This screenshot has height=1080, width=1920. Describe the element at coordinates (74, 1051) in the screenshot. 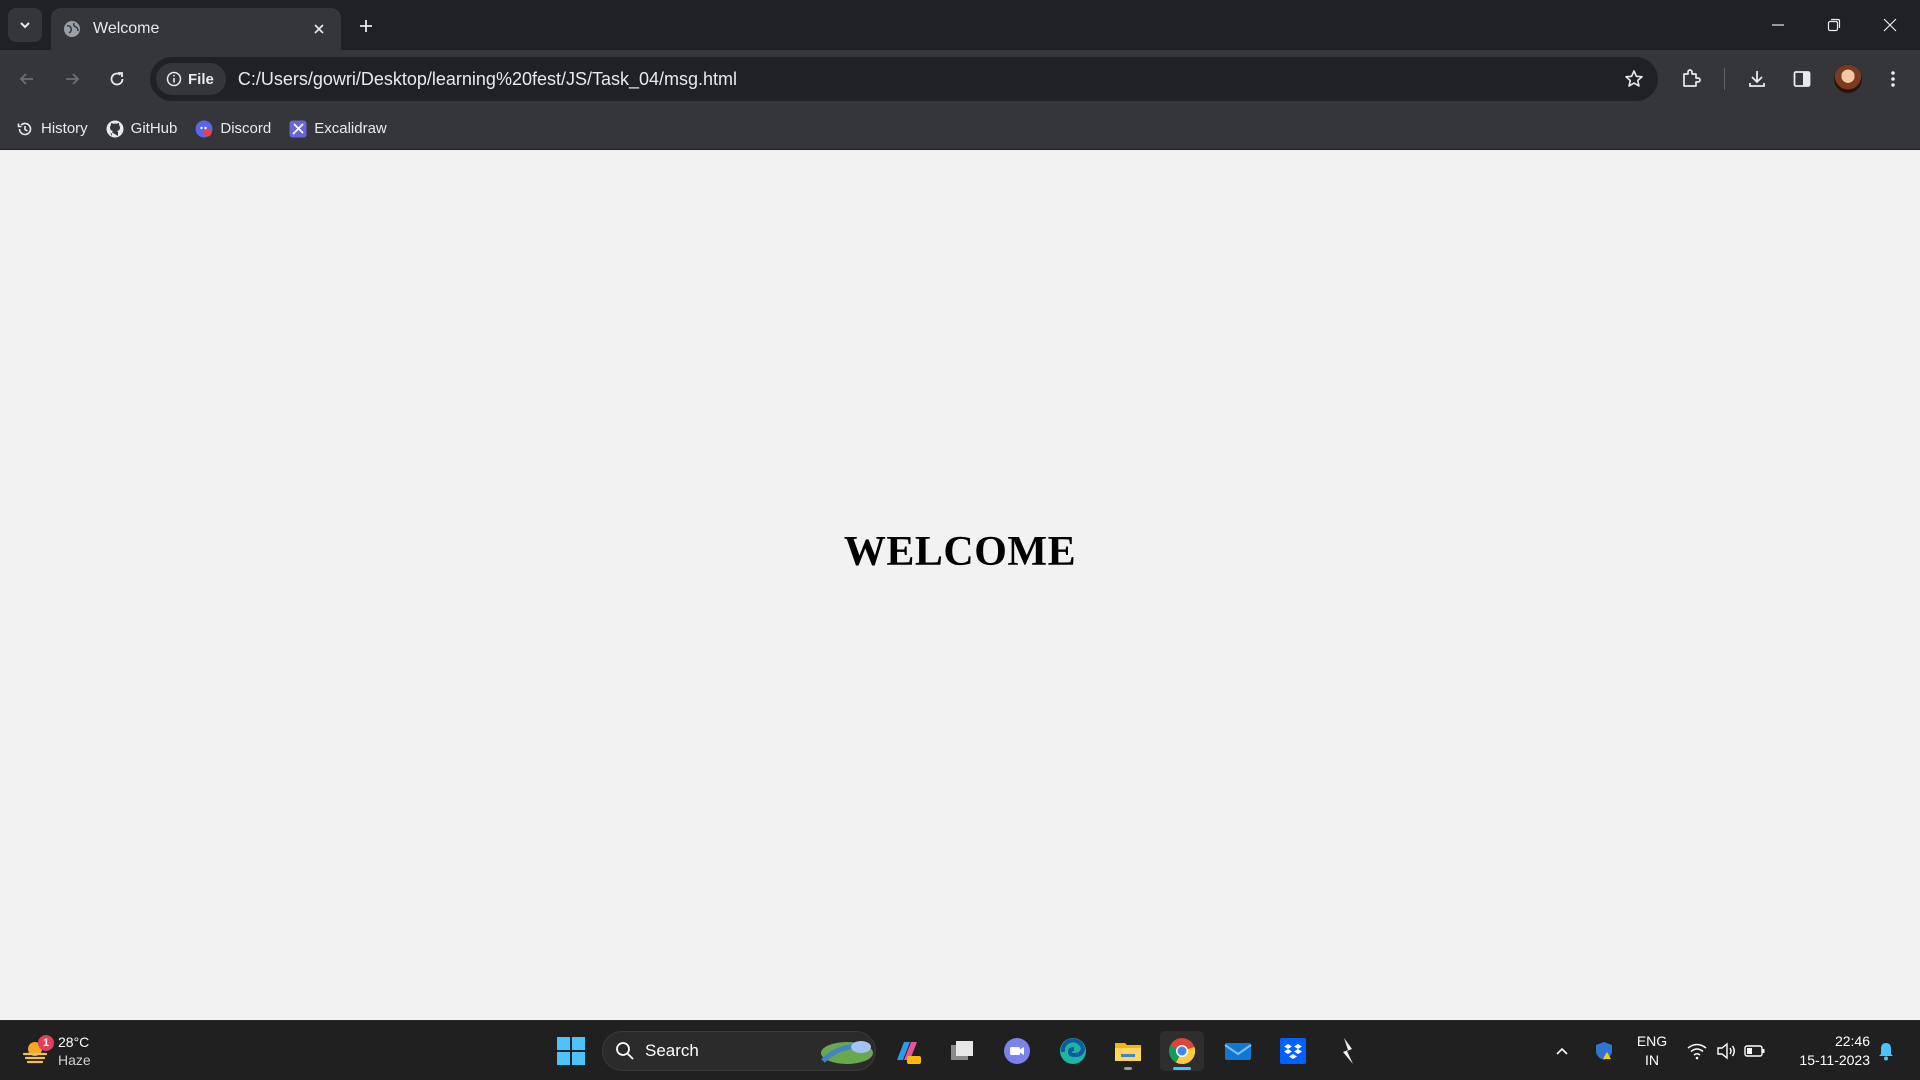

I see `weather-text: 28°C Haze` at that location.